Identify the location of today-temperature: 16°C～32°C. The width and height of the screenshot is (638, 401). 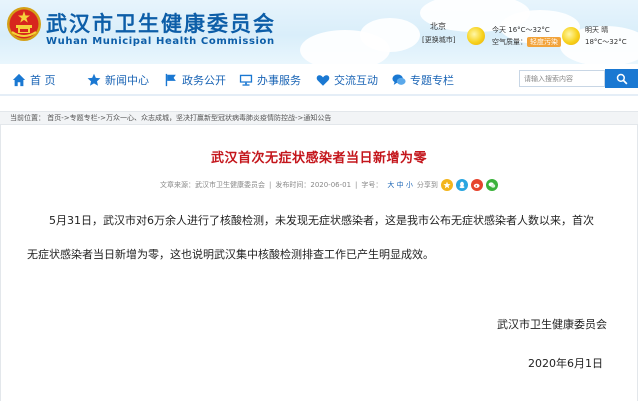
(529, 30).